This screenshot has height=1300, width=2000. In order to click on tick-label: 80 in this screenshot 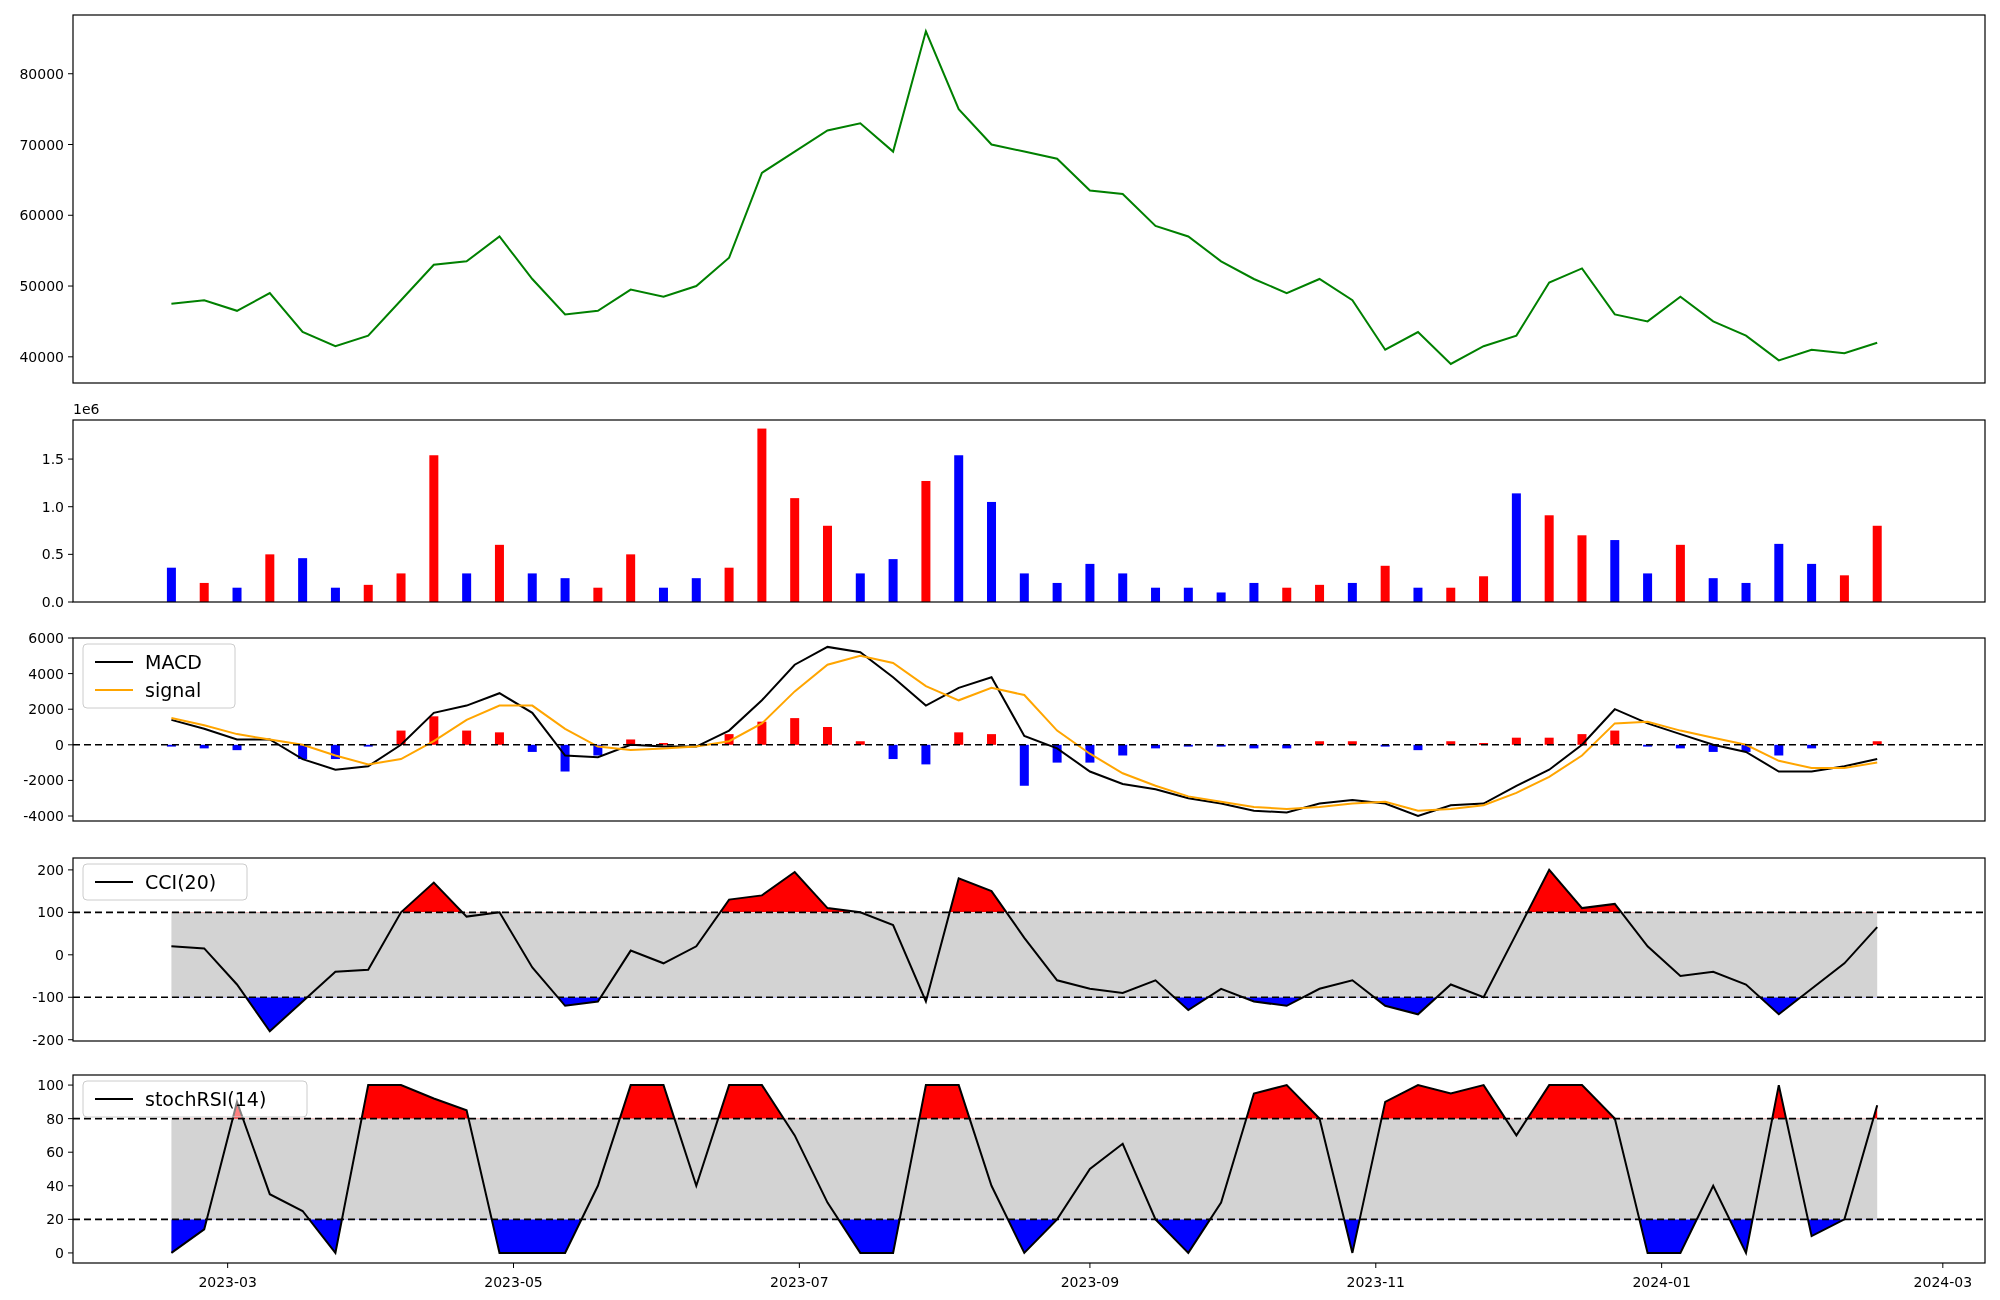, I will do `click(55, 1118)`.